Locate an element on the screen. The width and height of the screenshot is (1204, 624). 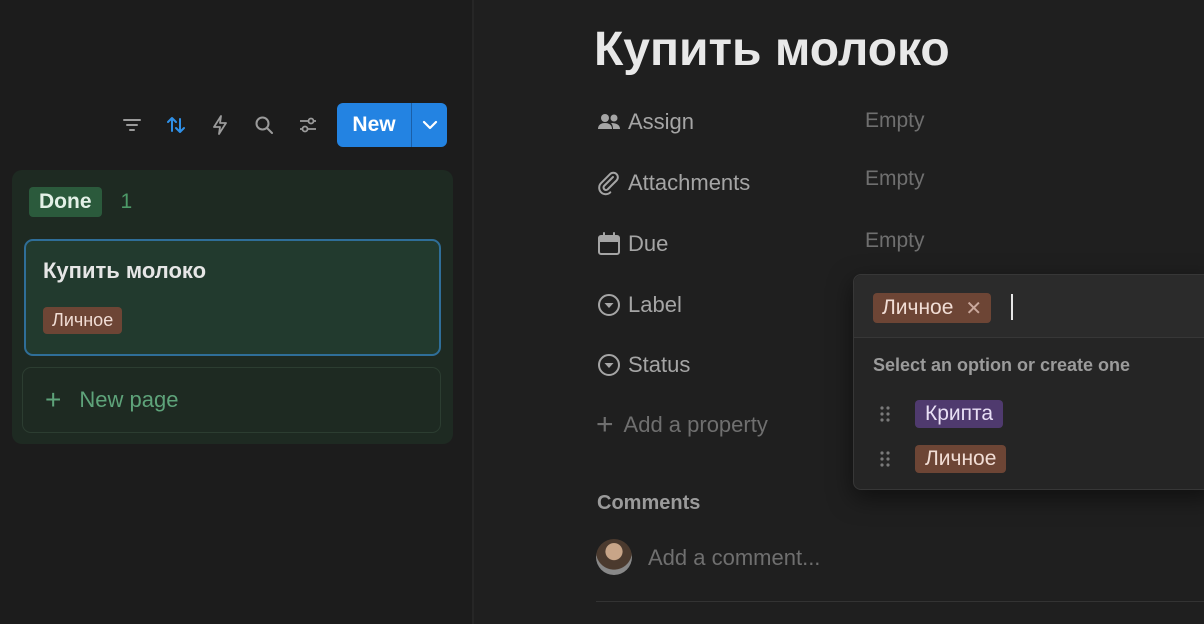
new-page-button: + New page is located at coordinates (231, 400).